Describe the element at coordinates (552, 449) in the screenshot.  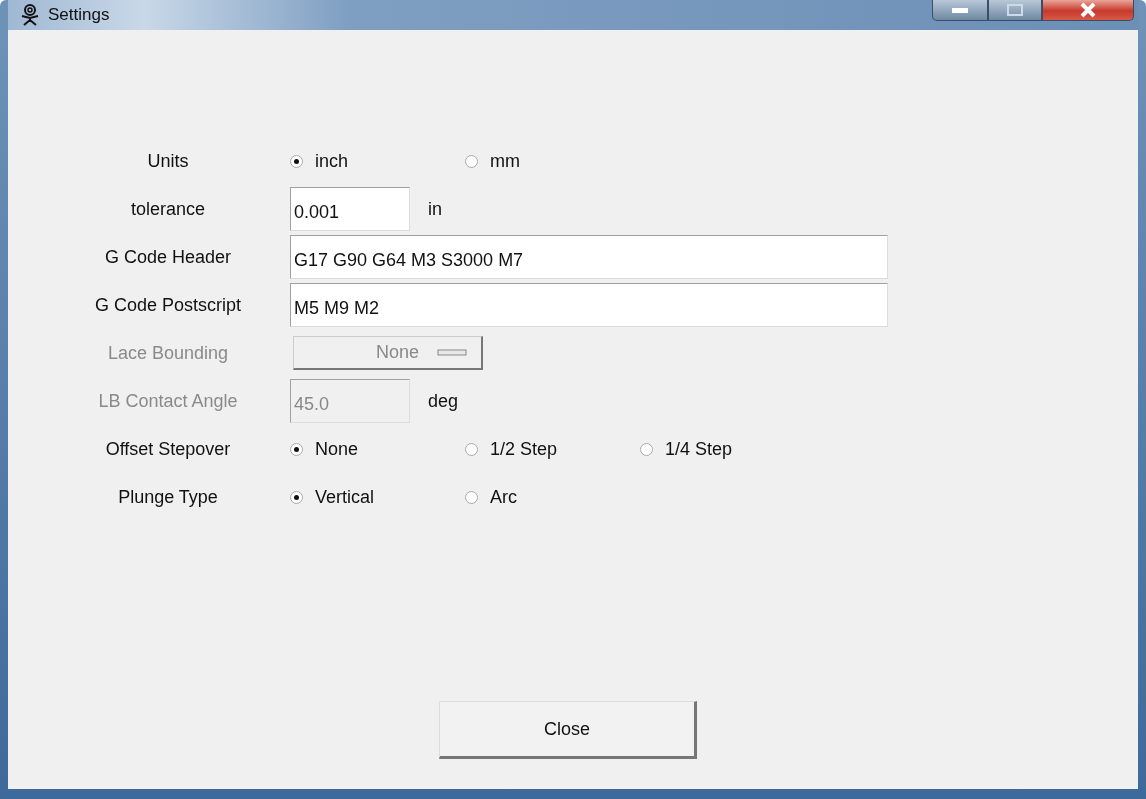
I see `radio-option: 1/2 Step` at that location.